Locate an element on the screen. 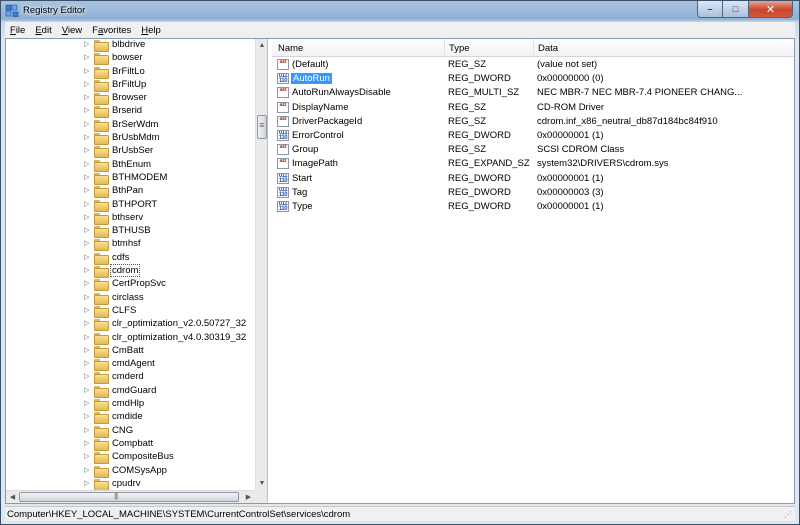 This screenshot has height=525, width=800. tree-item-bthport: ▷ BTHPORT is located at coordinates (130, 205).